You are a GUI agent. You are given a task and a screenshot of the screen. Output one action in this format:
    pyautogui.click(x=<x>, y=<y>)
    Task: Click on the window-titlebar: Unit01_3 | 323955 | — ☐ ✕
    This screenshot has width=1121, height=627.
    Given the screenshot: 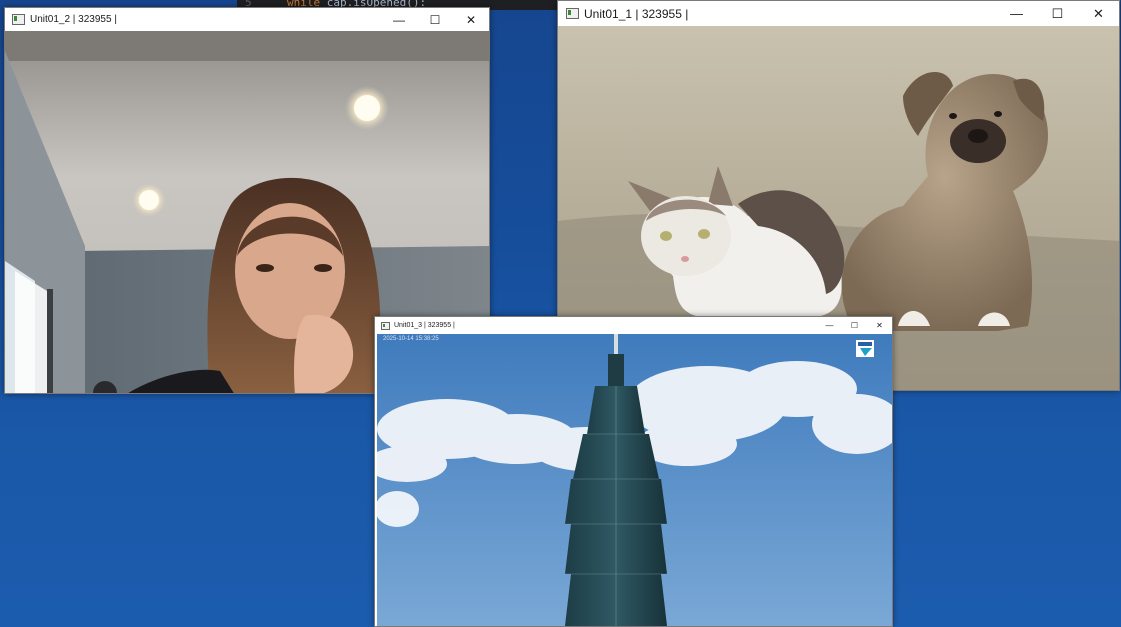 What is the action you would take?
    pyautogui.click(x=633, y=325)
    